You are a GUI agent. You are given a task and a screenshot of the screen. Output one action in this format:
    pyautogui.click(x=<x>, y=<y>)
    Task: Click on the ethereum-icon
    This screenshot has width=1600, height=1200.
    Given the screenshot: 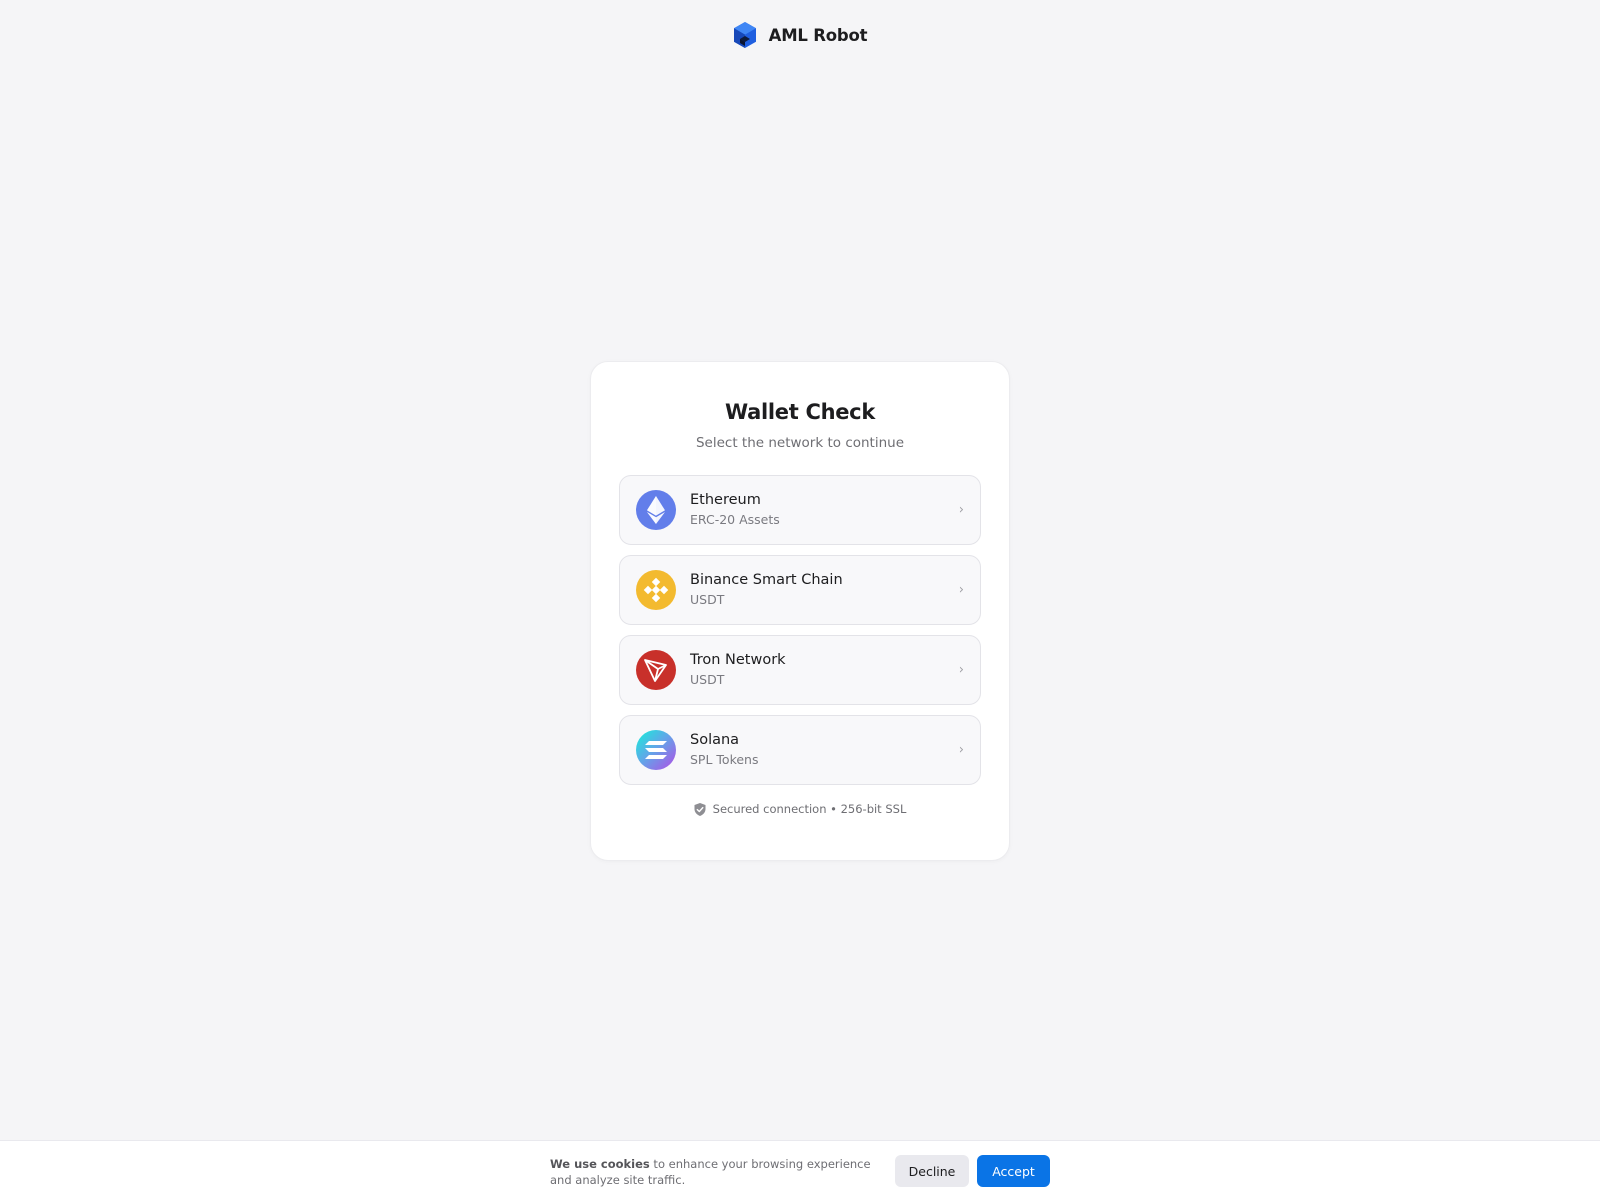 What is the action you would take?
    pyautogui.click(x=656, y=510)
    